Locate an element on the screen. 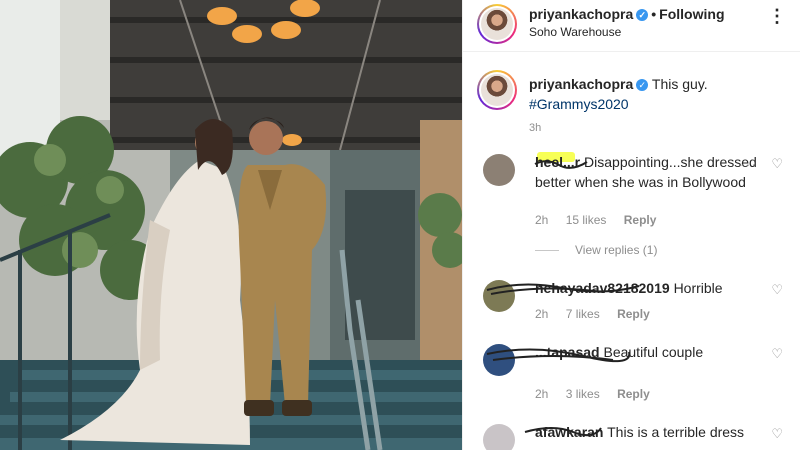 Image resolution: width=800 pixels, height=450 pixels. comment-likes: 3 likes is located at coordinates (583, 394).